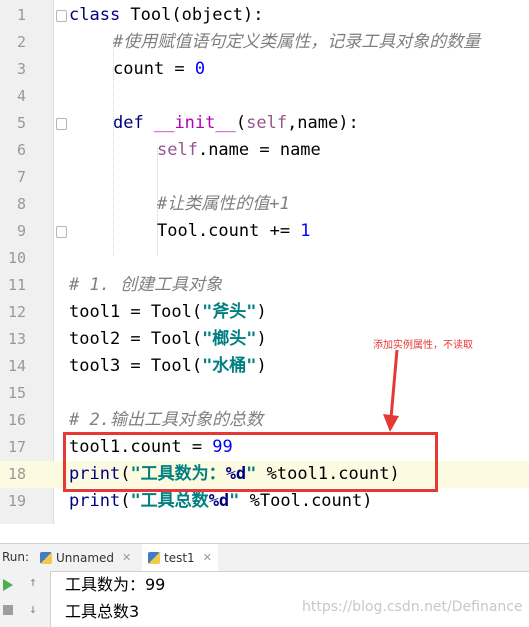 This screenshot has height=627, width=529. What do you see at coordinates (229, 339) in the screenshot?
I see `string-literal: "榔头"` at bounding box center [229, 339].